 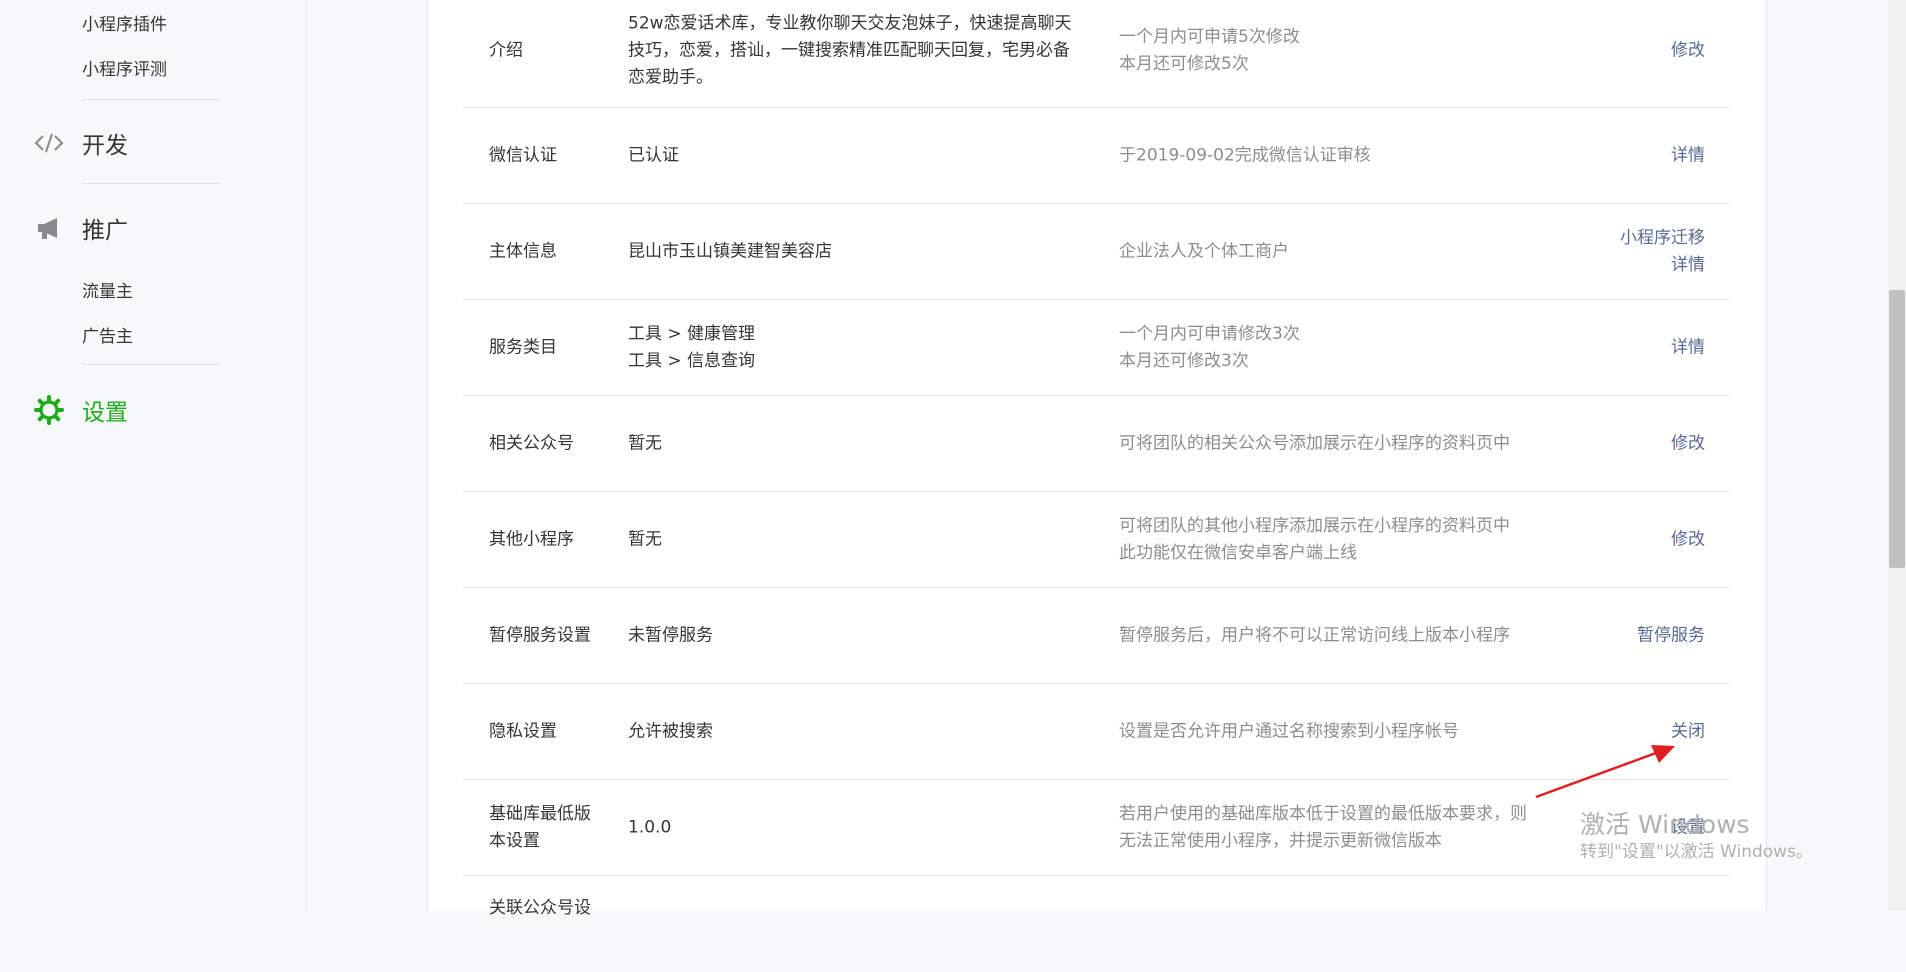 I want to click on modify-related-accounts-link: 修改, so click(x=1688, y=443).